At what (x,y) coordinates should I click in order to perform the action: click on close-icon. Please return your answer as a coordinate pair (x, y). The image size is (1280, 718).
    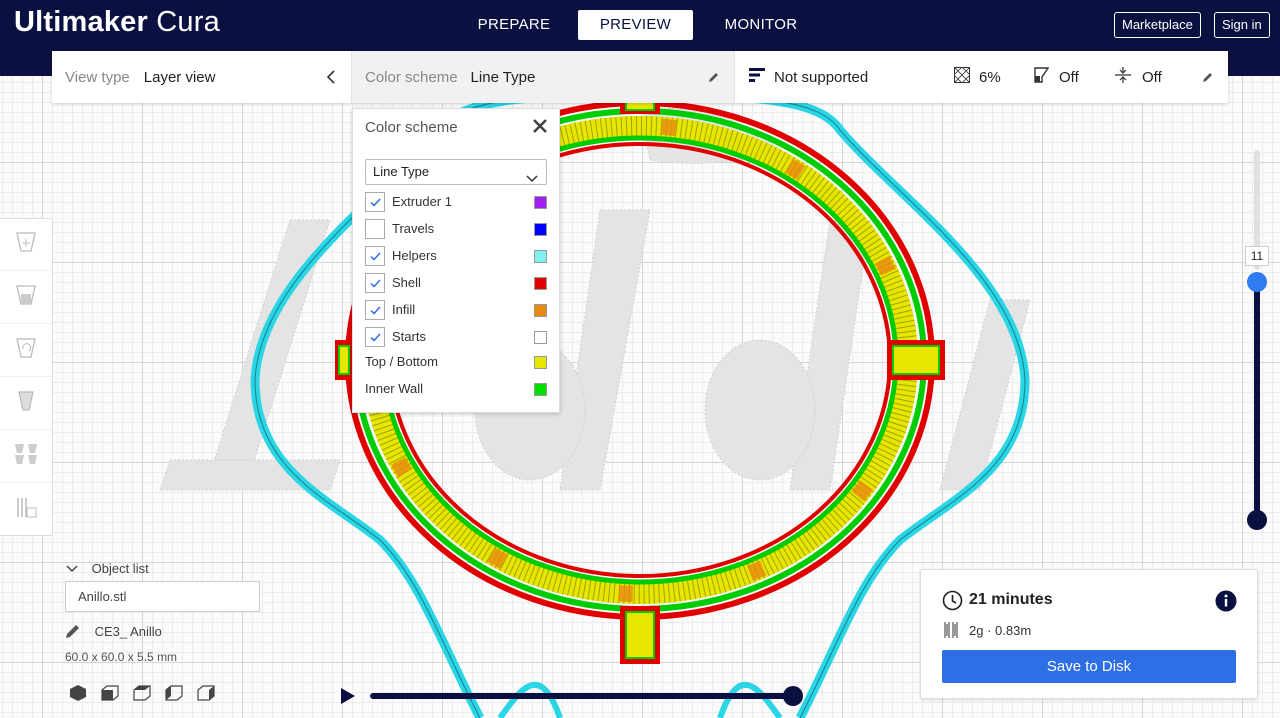
    Looking at the image, I should click on (540, 126).